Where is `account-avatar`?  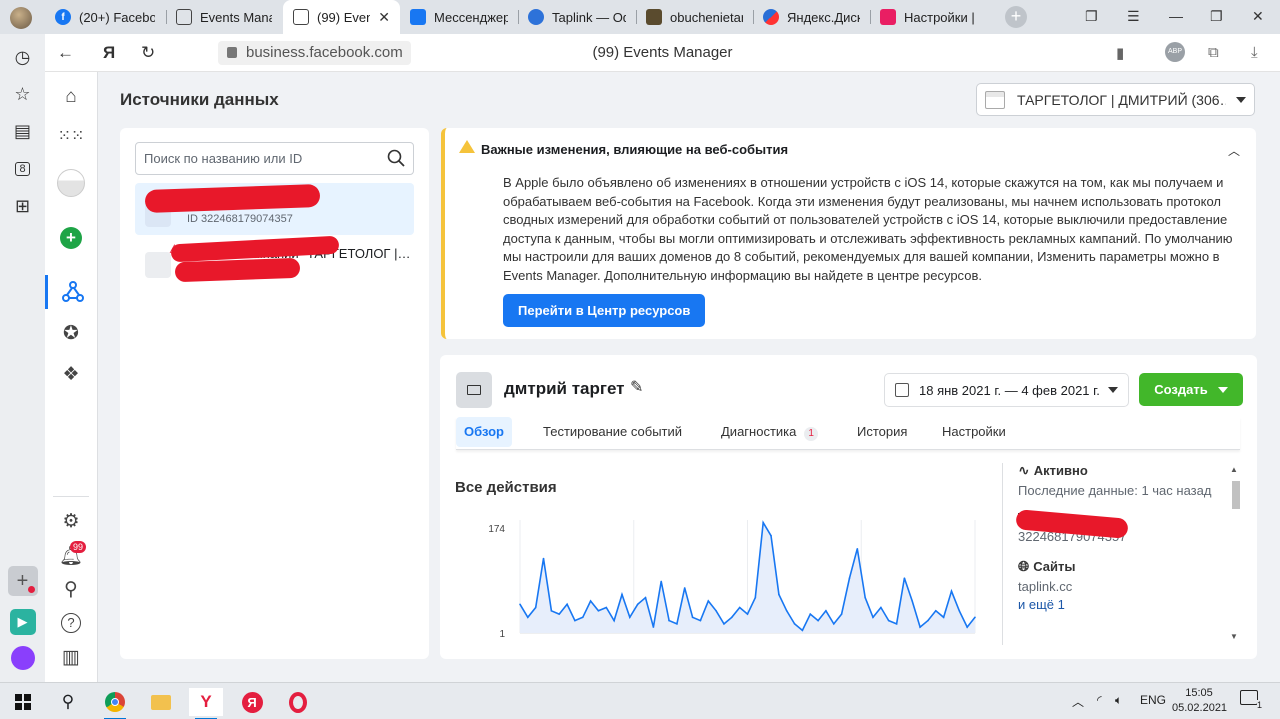 account-avatar is located at coordinates (71, 183).